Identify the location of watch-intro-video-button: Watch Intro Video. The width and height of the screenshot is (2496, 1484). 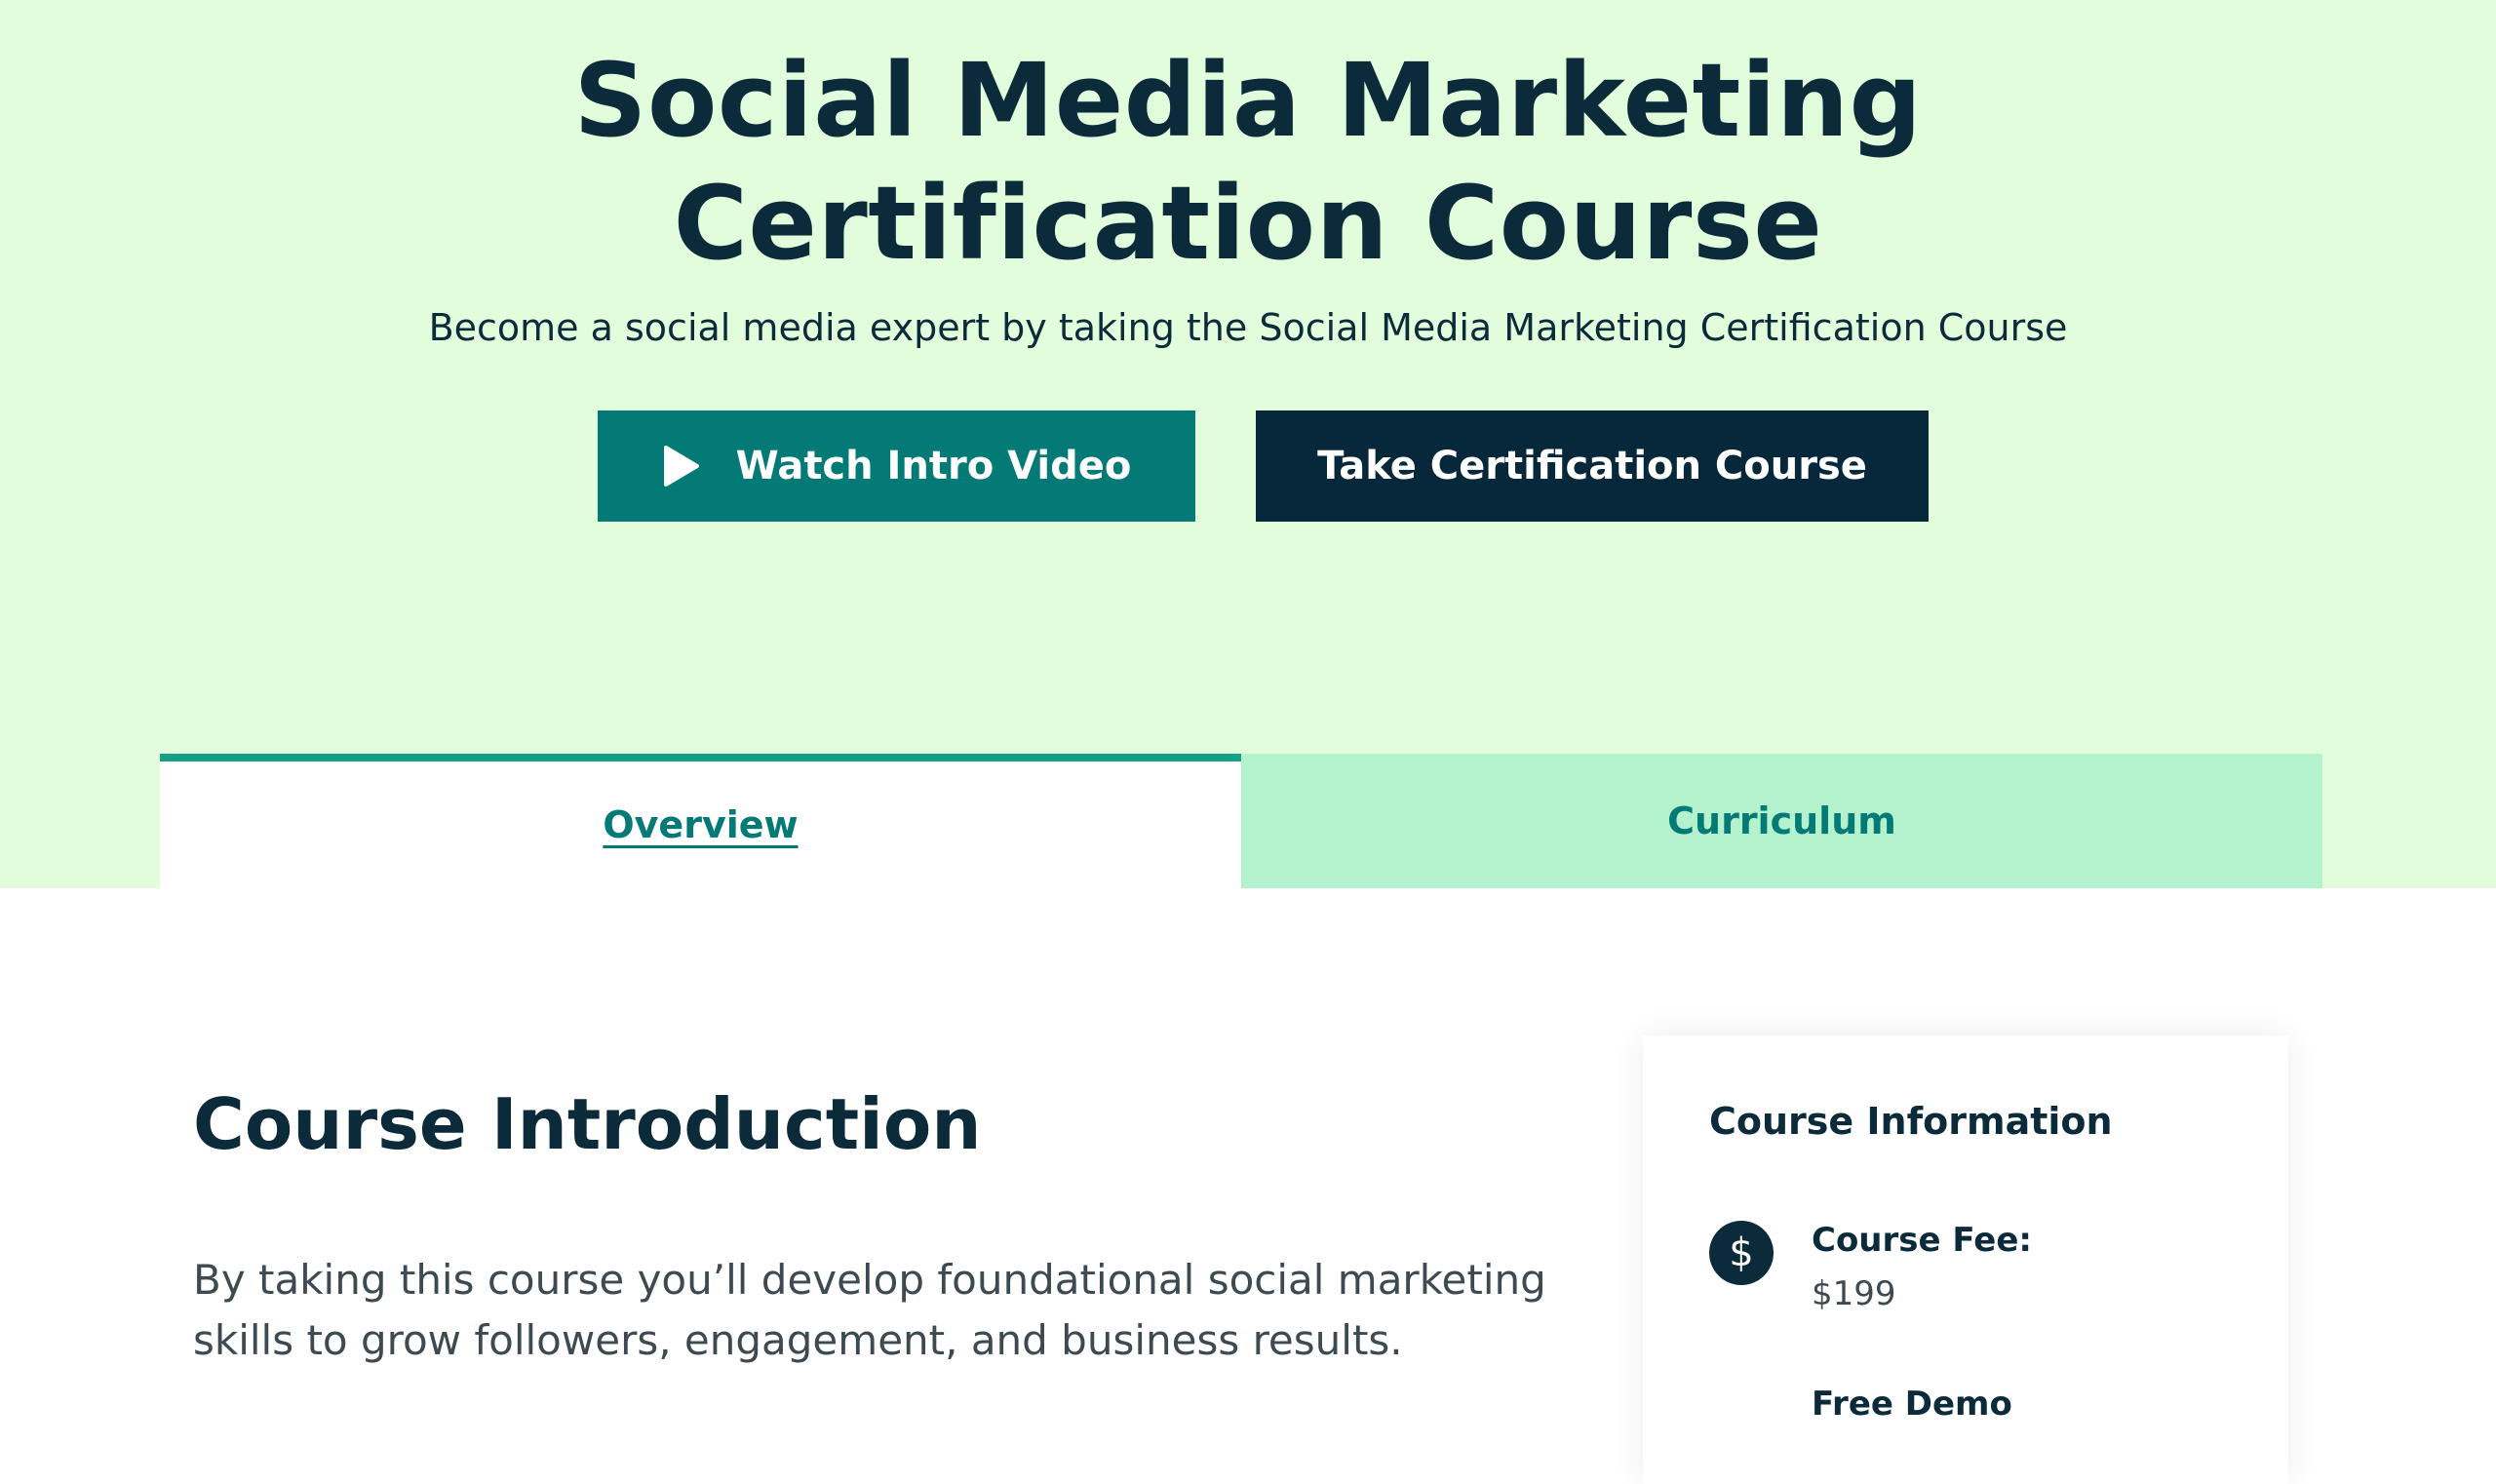
(896, 466).